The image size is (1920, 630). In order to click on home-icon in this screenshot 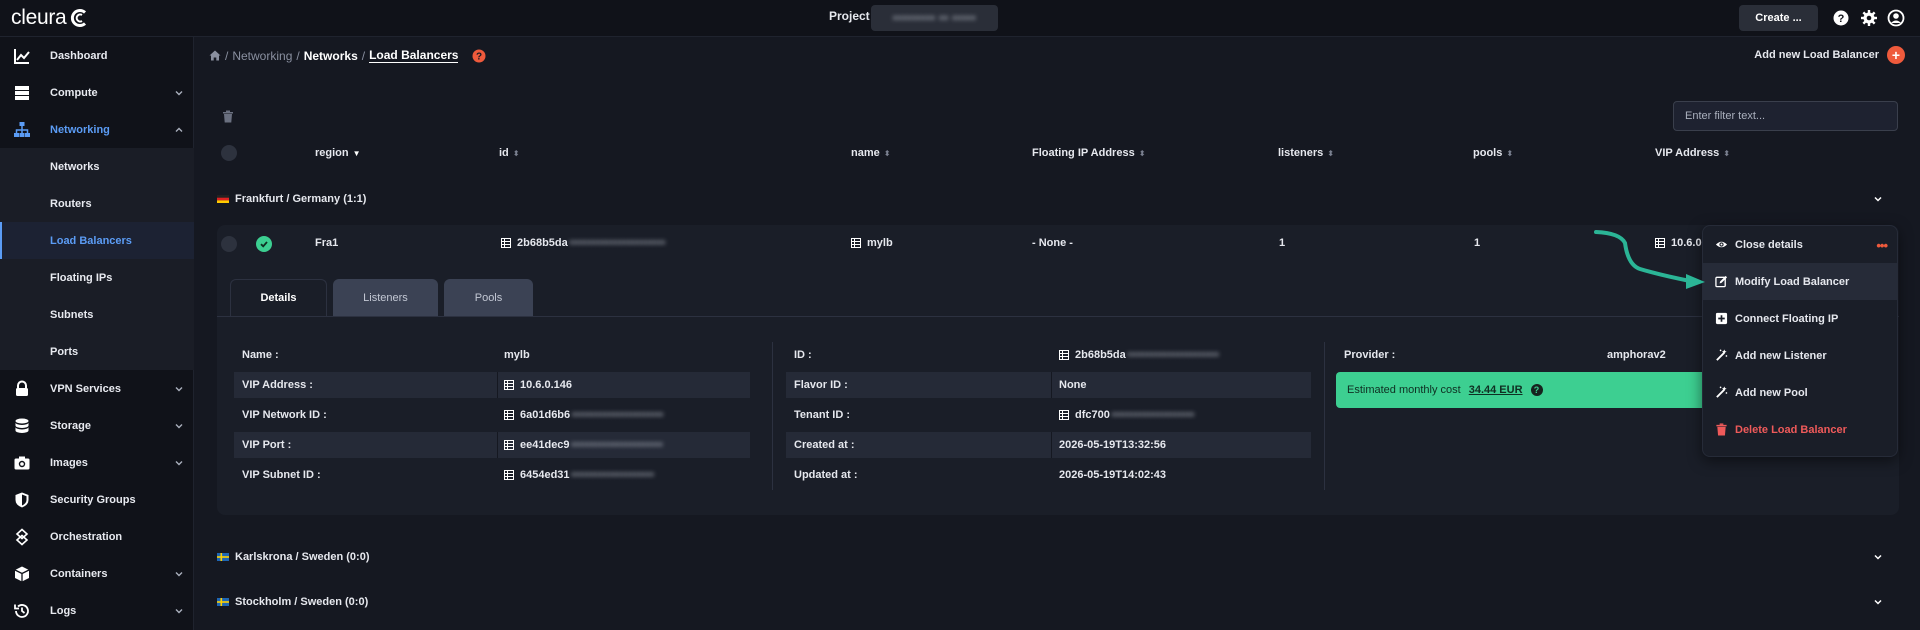, I will do `click(215, 55)`.